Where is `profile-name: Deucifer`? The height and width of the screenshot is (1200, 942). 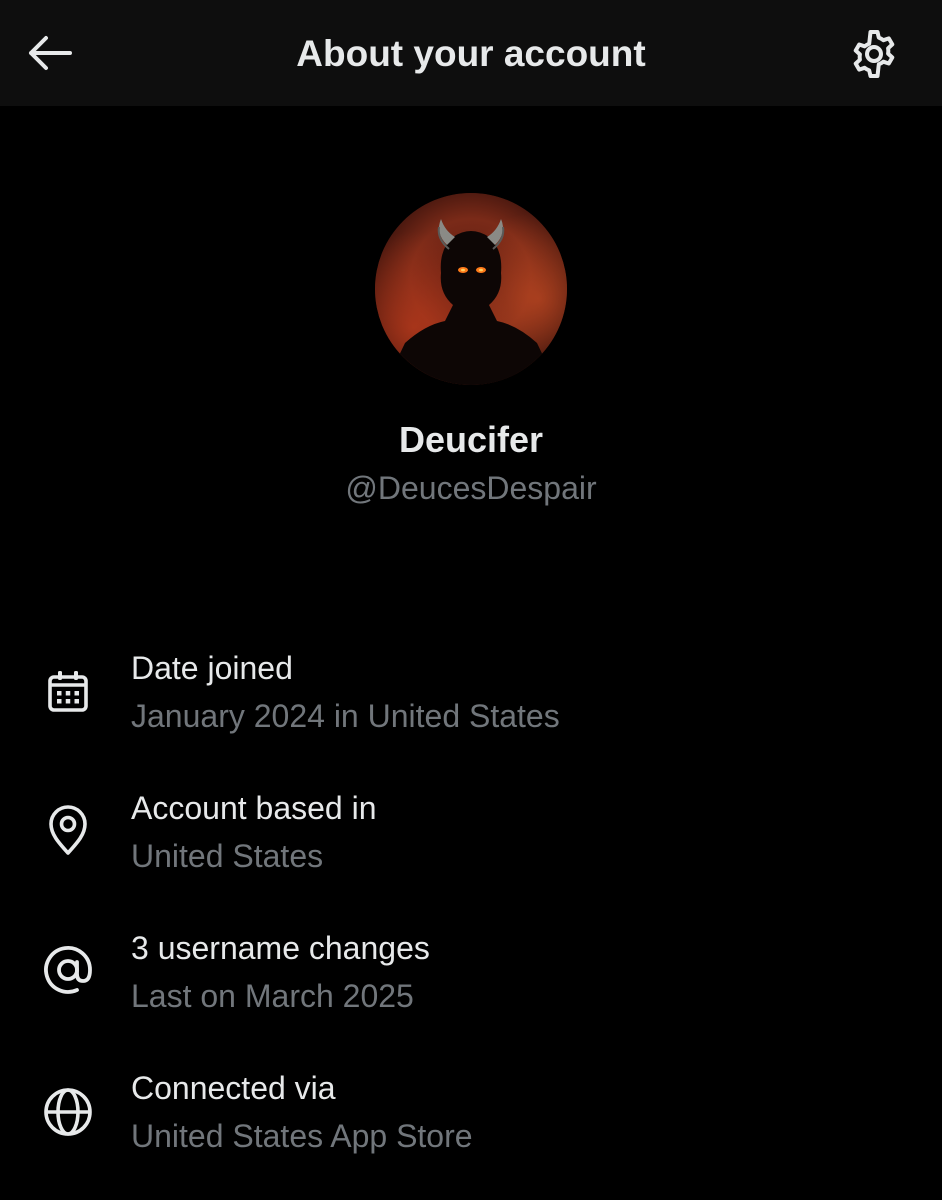
profile-name: Deucifer is located at coordinates (471, 439).